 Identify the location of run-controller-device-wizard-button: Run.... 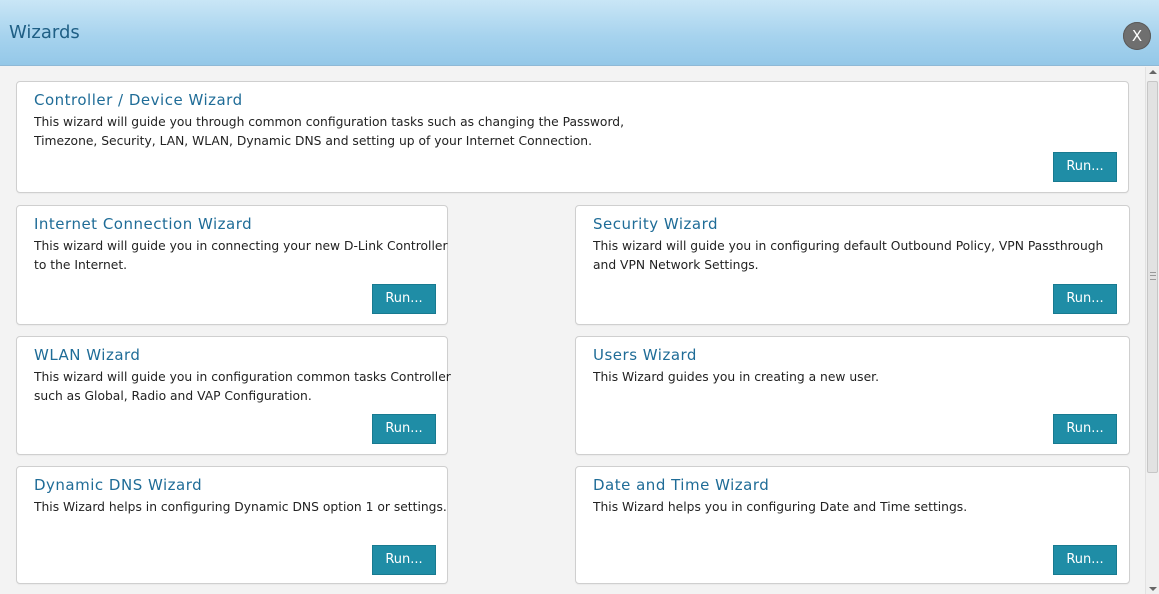
(1085, 167).